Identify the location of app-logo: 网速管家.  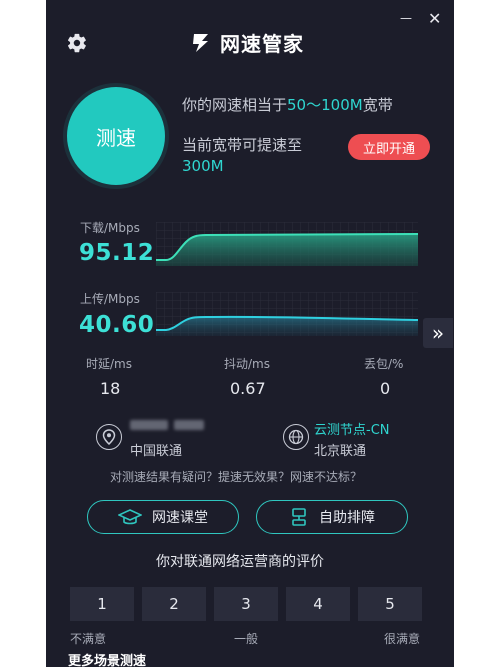
(246, 42).